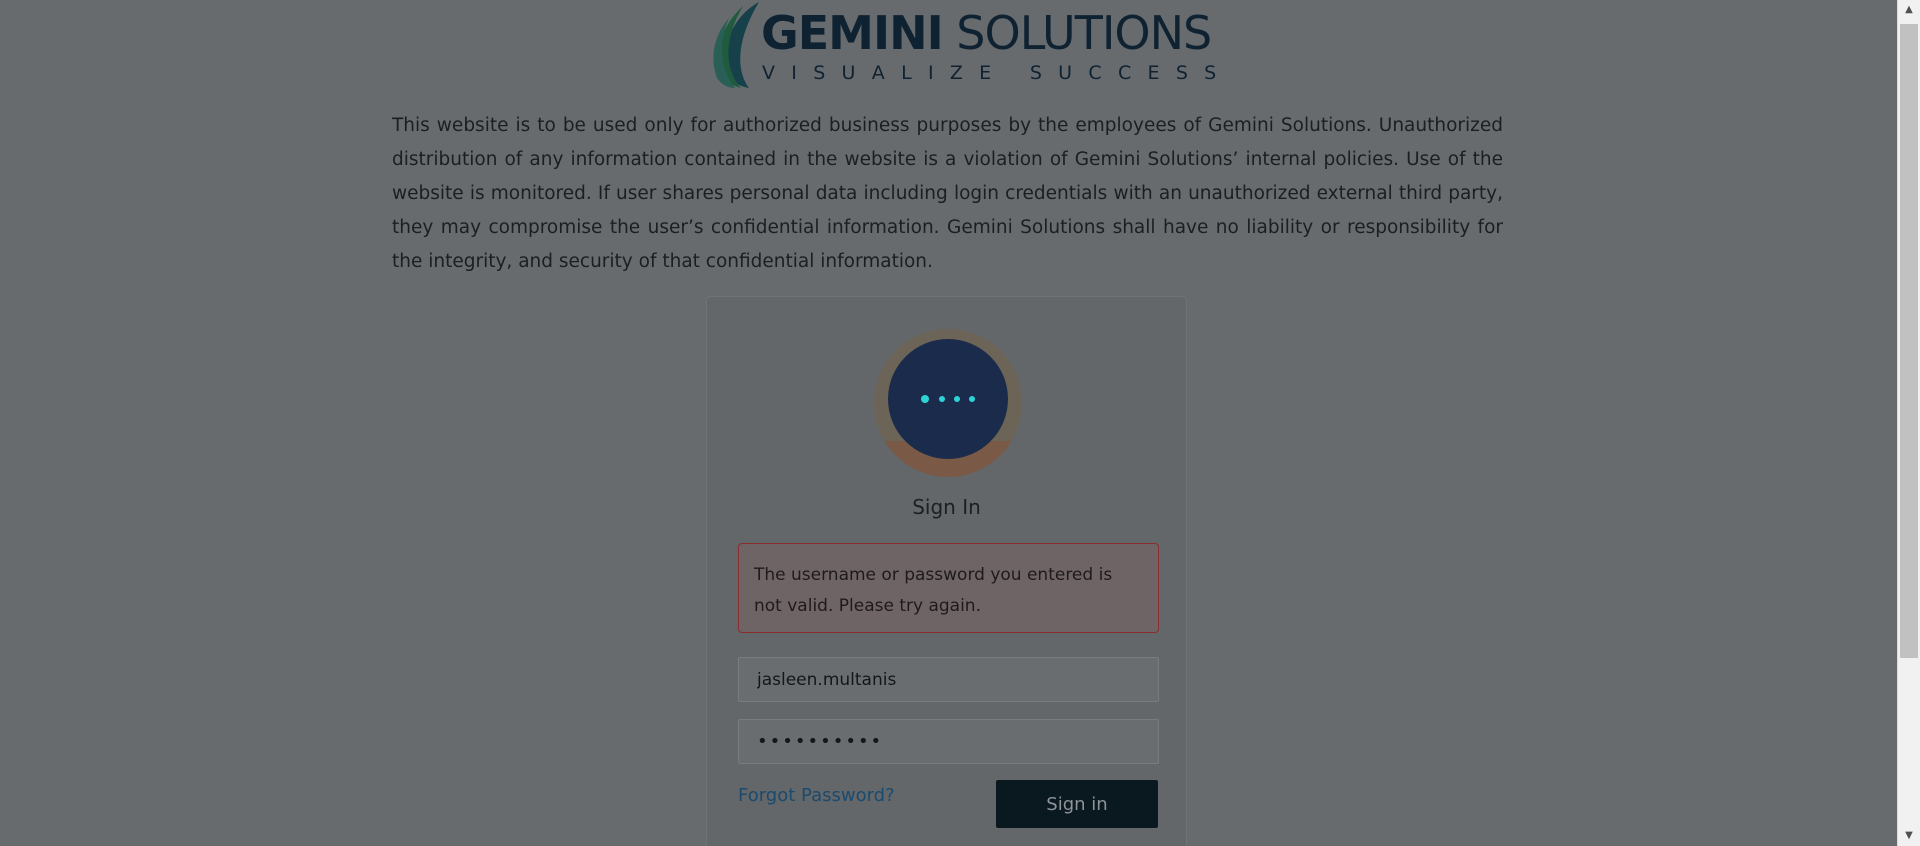 This screenshot has height=846, width=1920. Describe the element at coordinates (816, 795) in the screenshot. I see `forgot-password-link: Forgot Password?` at that location.